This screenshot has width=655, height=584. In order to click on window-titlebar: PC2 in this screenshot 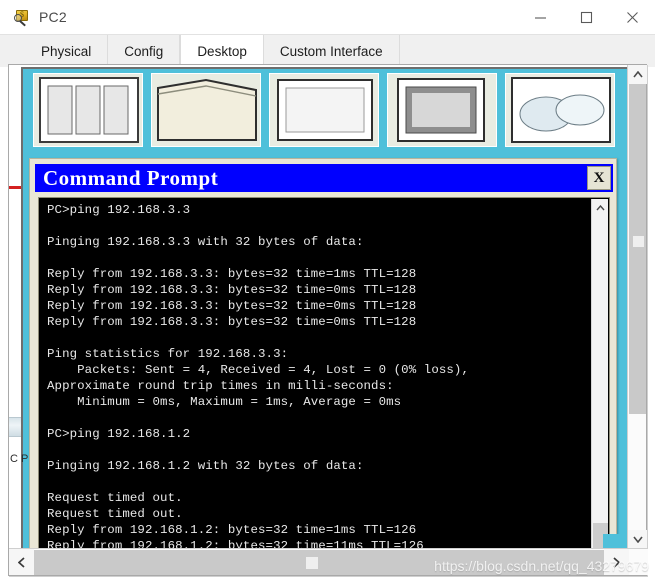, I will do `click(327, 17)`.